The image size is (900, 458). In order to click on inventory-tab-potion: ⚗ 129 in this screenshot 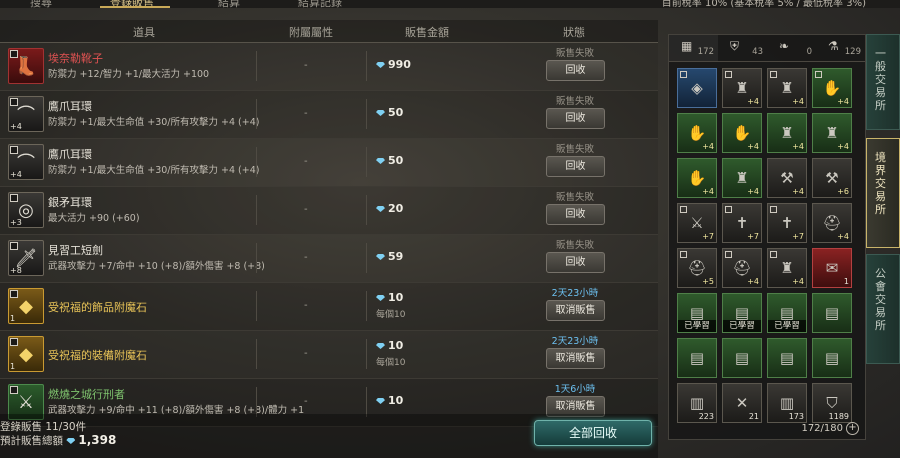, I will do `click(840, 48)`.